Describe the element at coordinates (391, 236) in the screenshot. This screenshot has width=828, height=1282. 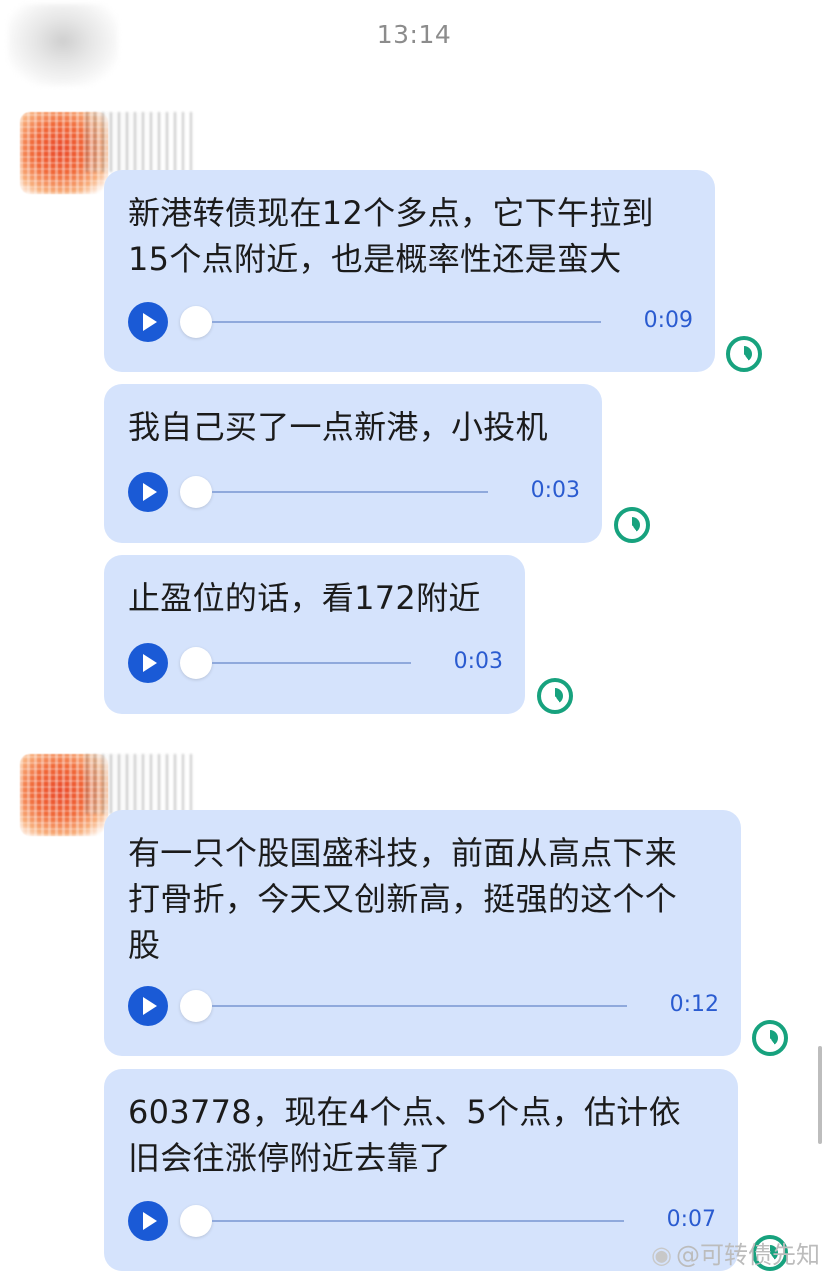
I see `transcribed-text: 新港转债现在12个多点，它下午拉到 15个点附近，也是概率性还是蛮大` at that location.